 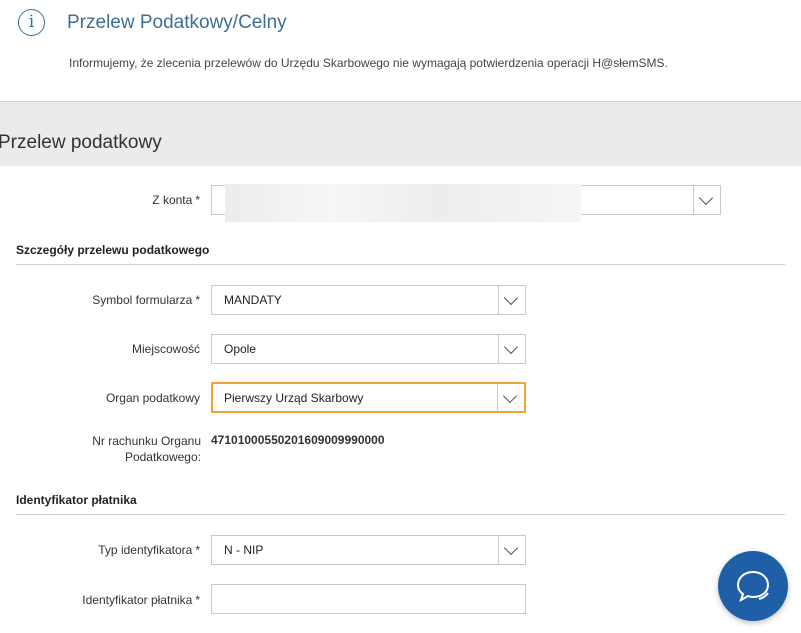 What do you see at coordinates (81, 142) in the screenshot?
I see `form-title: Przelew podatkowy` at bounding box center [81, 142].